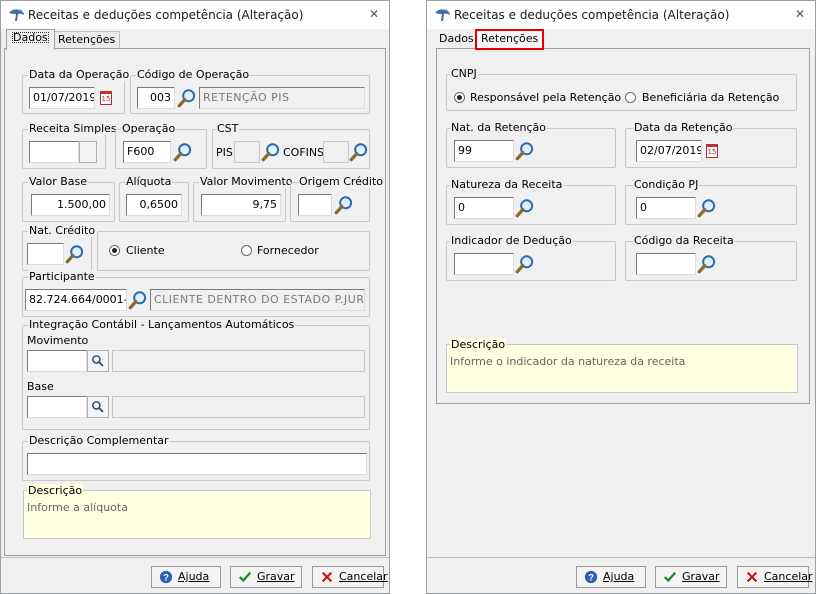 This screenshot has width=817, height=594. Describe the element at coordinates (363, 576) in the screenshot. I see `cancelar-label: Cancelar` at that location.